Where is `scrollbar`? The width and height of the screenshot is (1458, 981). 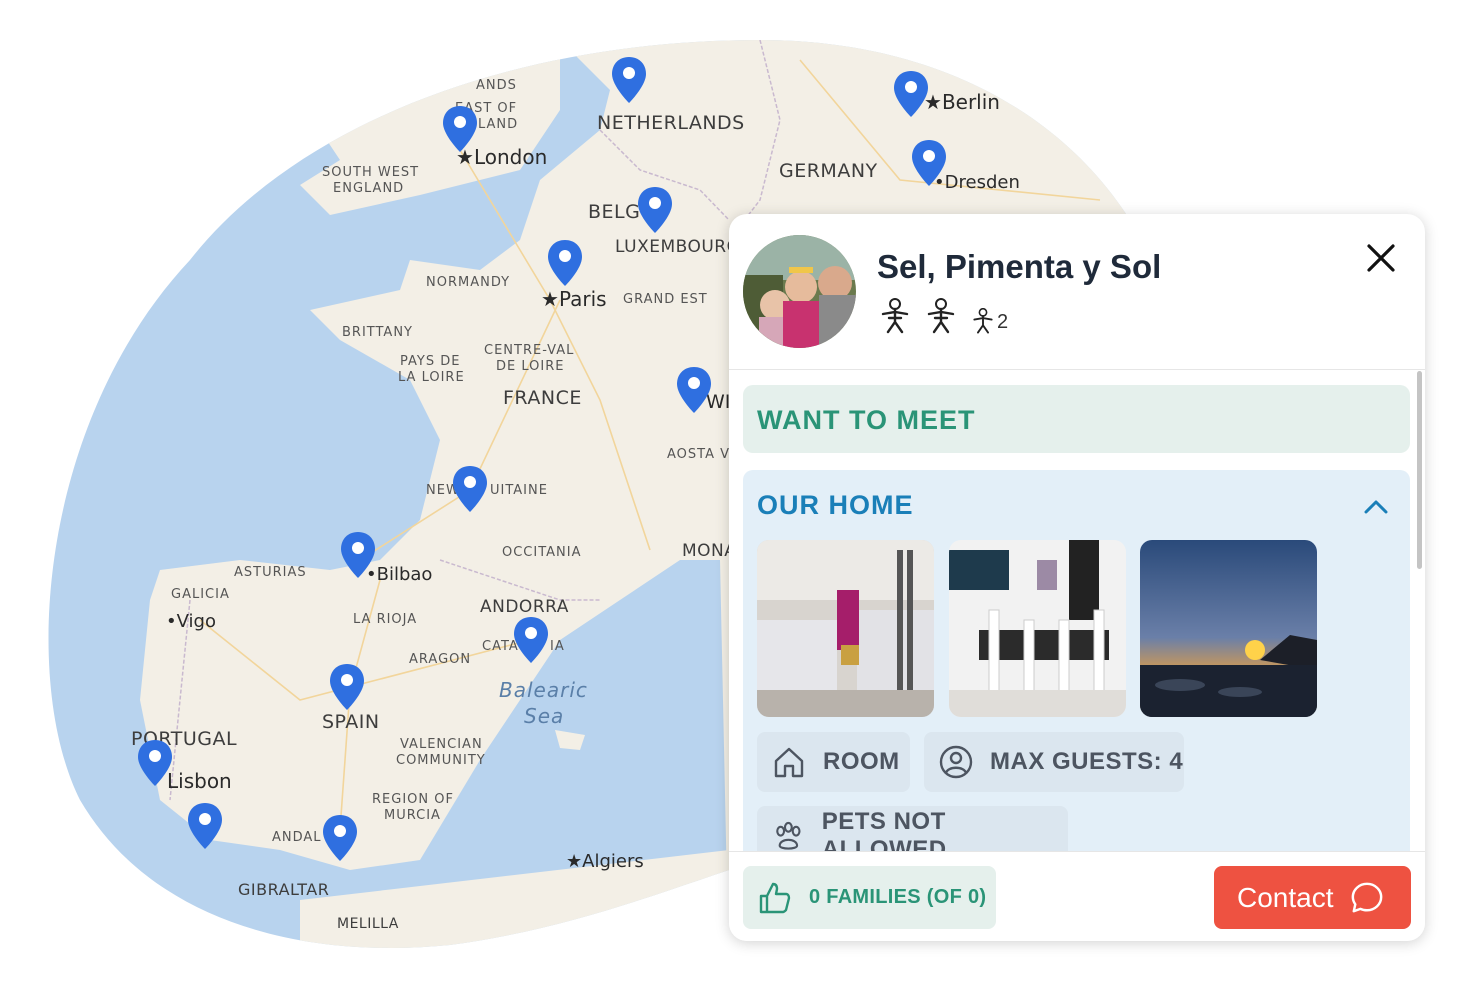
scrollbar is located at coordinates (1419, 470).